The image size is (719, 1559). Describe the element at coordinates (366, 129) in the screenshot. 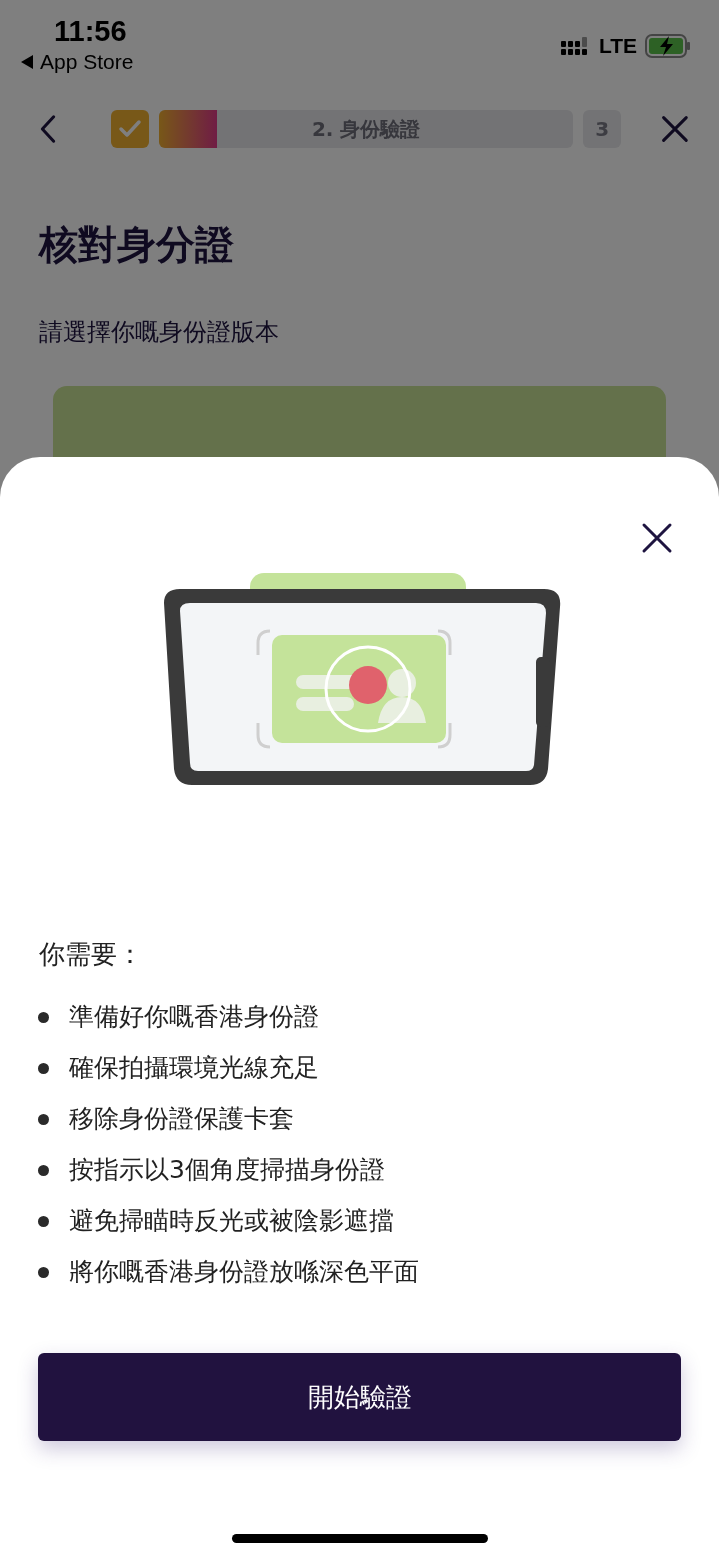

I see `step-label: 2. 身份驗證` at that location.